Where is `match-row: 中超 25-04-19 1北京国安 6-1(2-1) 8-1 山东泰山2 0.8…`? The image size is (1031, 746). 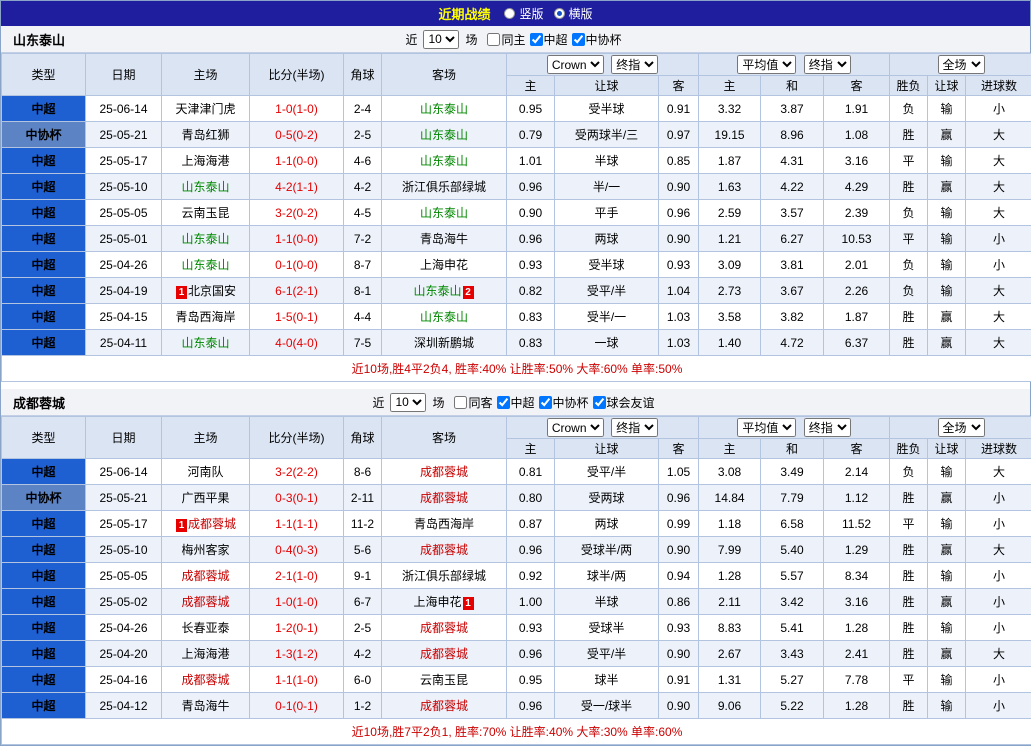
match-row: 中超 25-04-19 1北京国安 6-1(2-1) 8-1 山东泰山2 0.8… is located at coordinates (516, 291).